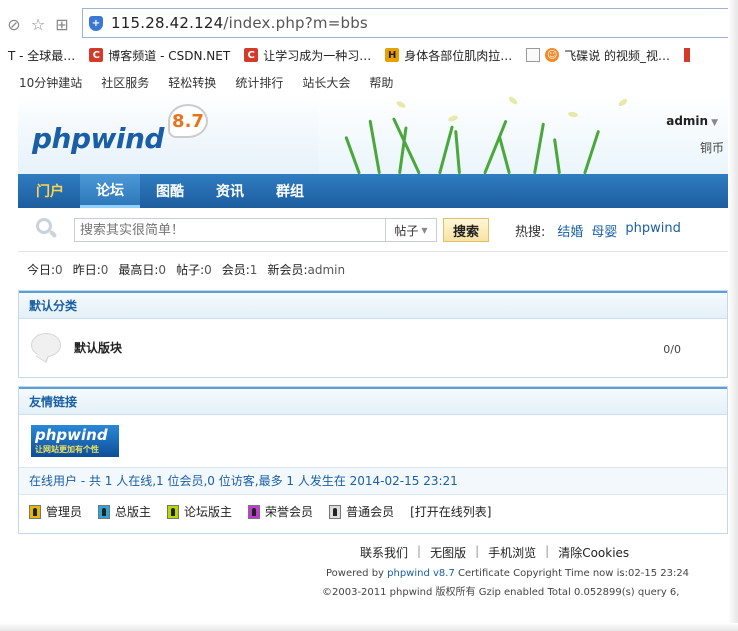 The image size is (738, 631). I want to click on footer-text-only: 无图版, so click(448, 552).